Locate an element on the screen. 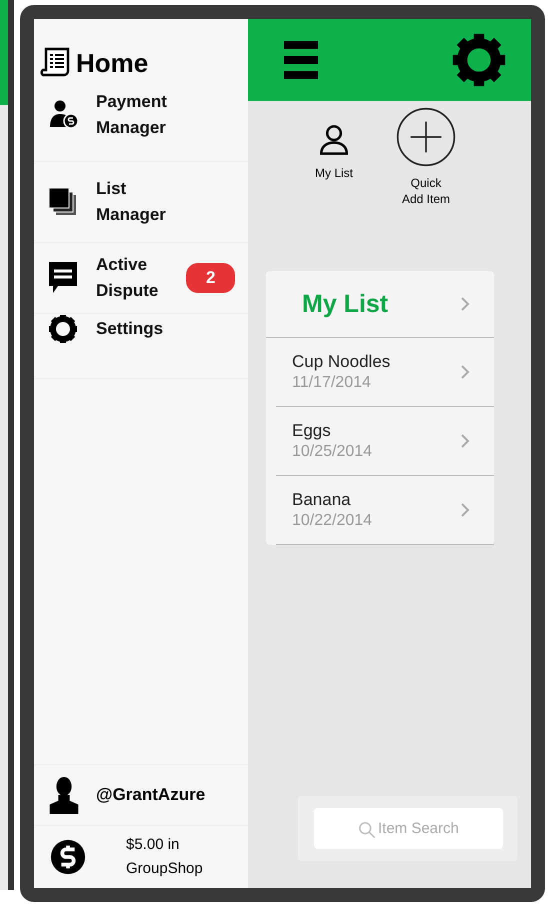  person-silhouette-icon is located at coordinates (64, 795).